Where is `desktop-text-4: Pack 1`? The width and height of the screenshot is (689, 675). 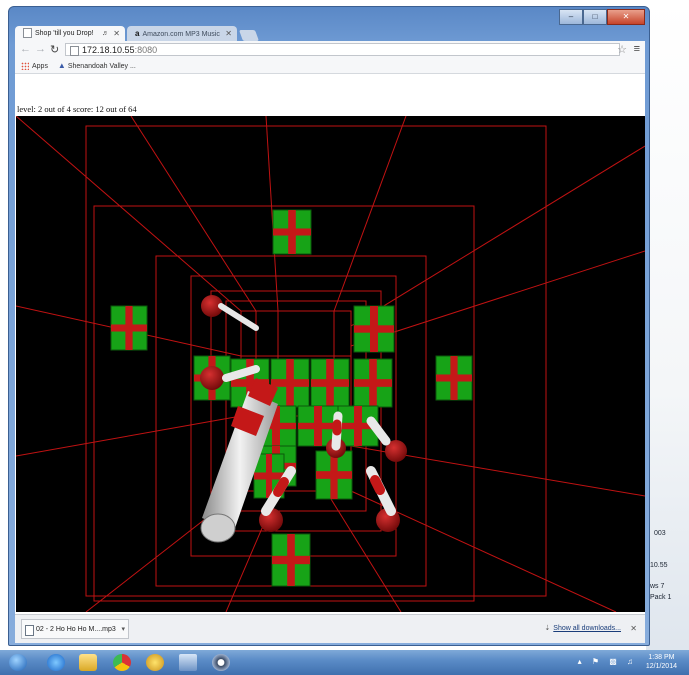
desktop-text-4: Pack 1 is located at coordinates (661, 597).